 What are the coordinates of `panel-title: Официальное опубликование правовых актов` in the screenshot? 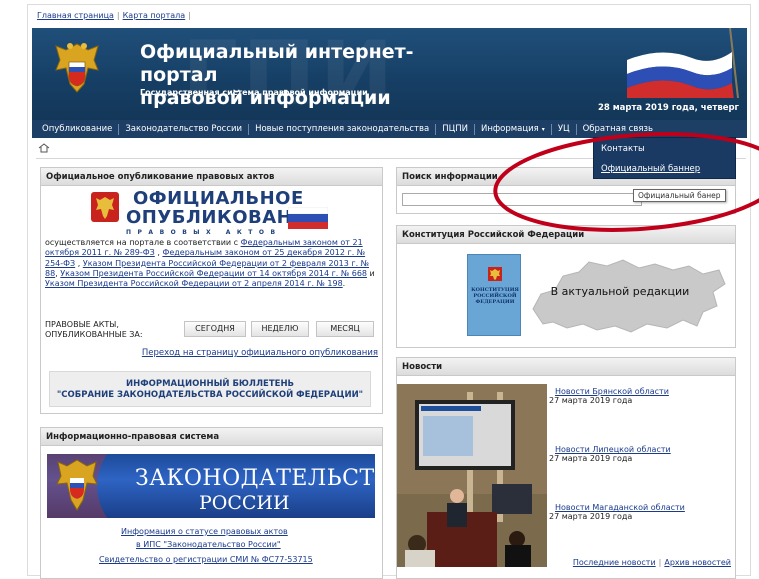 It's located at (211, 177).